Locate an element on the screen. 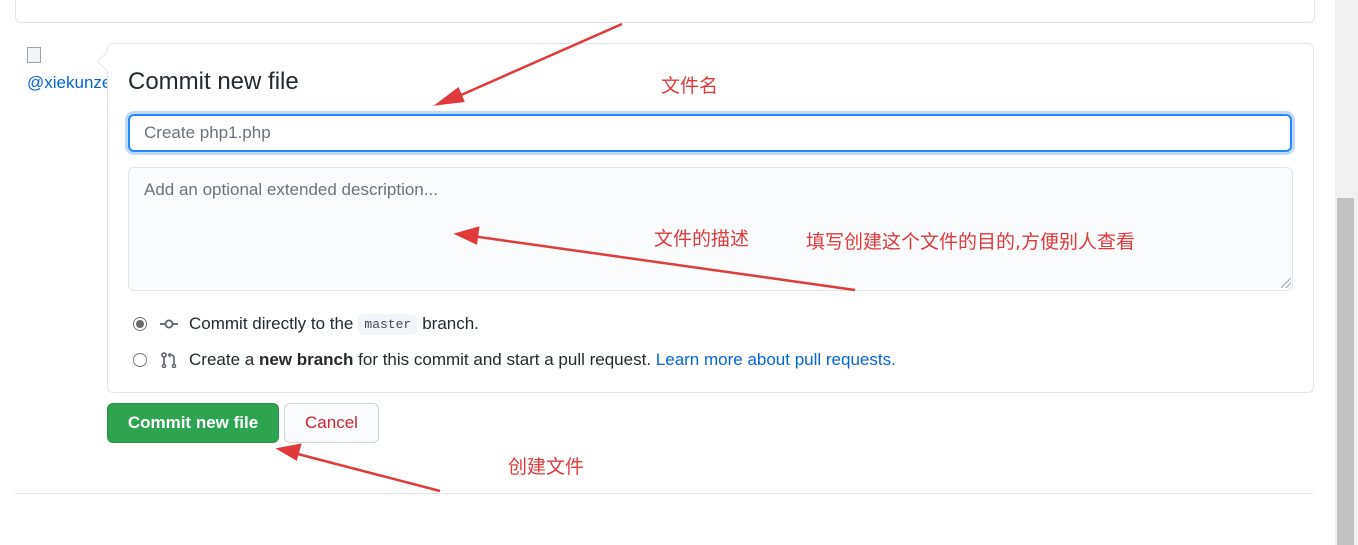  create-arrowhead is located at coordinates (288, 452).